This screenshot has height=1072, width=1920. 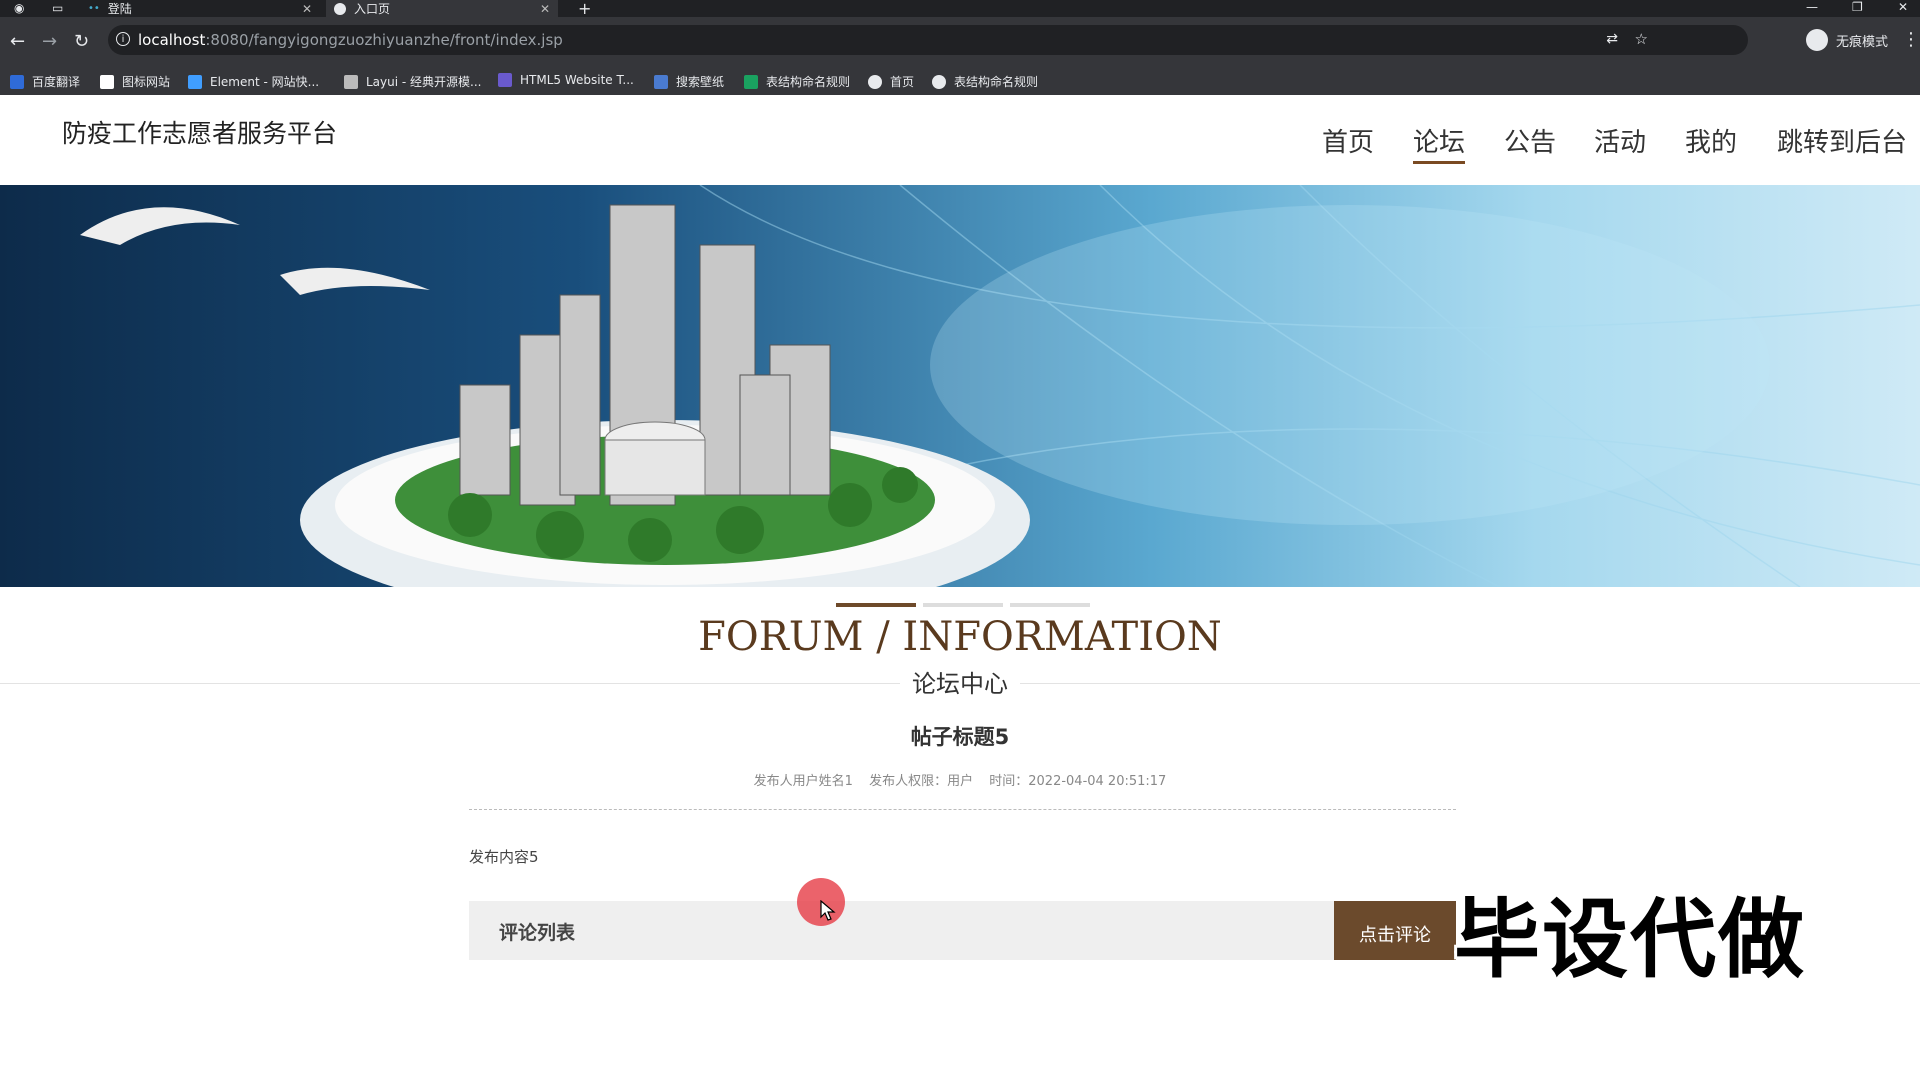 What do you see at coordinates (1439, 143) in the screenshot?
I see `nav-forum: 论坛` at bounding box center [1439, 143].